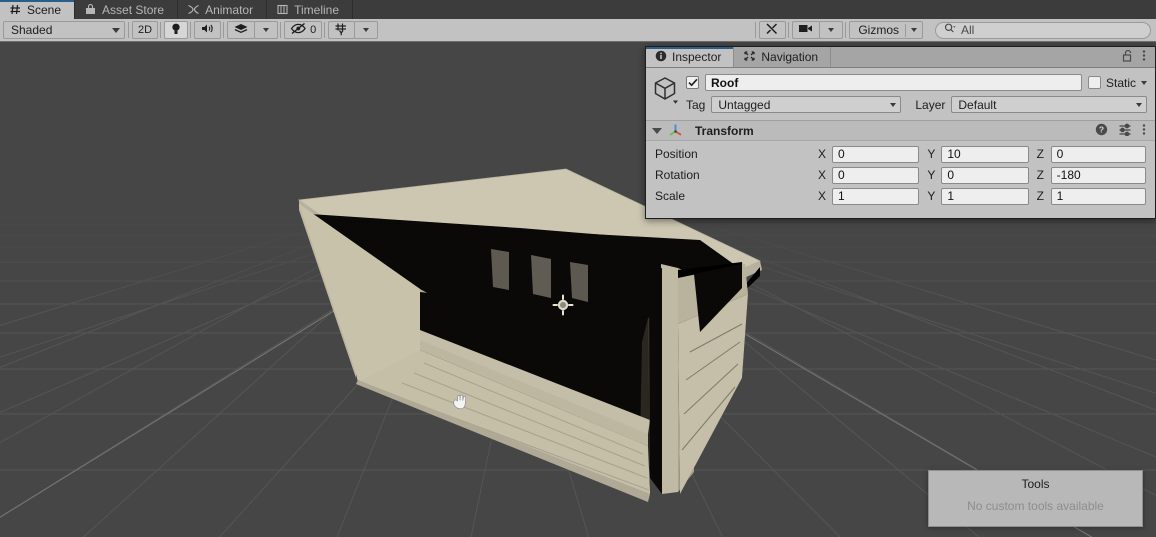 The height and width of the screenshot is (537, 1156). I want to click on gizmos-dropdown, so click(914, 30).